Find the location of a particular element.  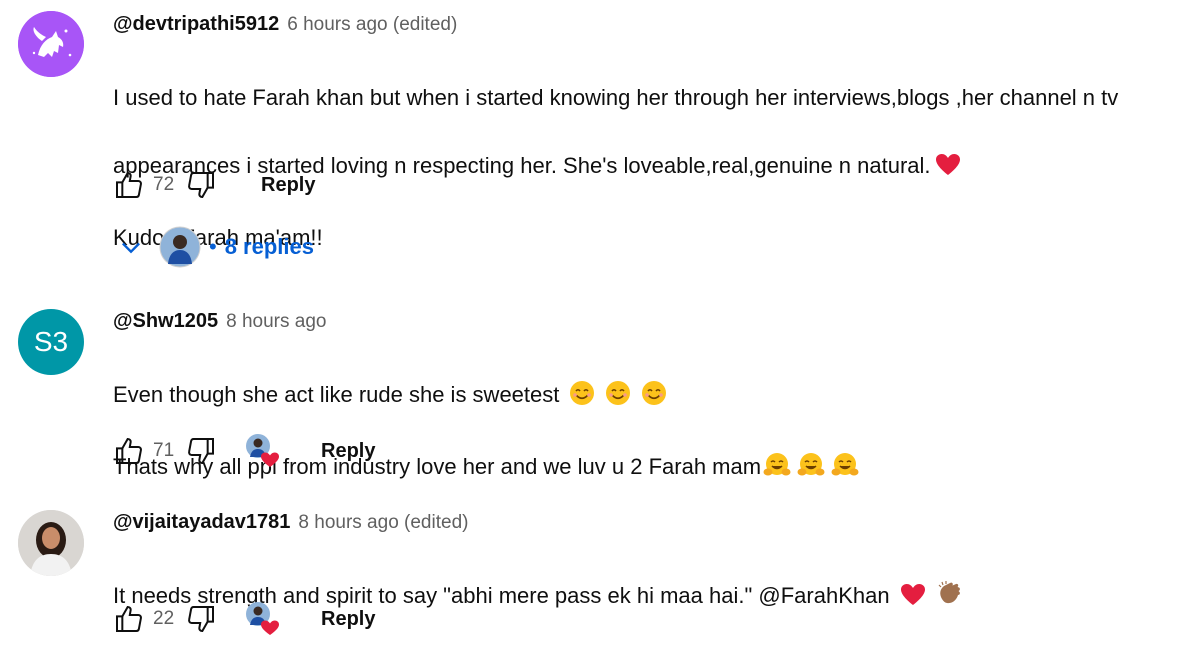

creator-avatar is located at coordinates (180, 247).